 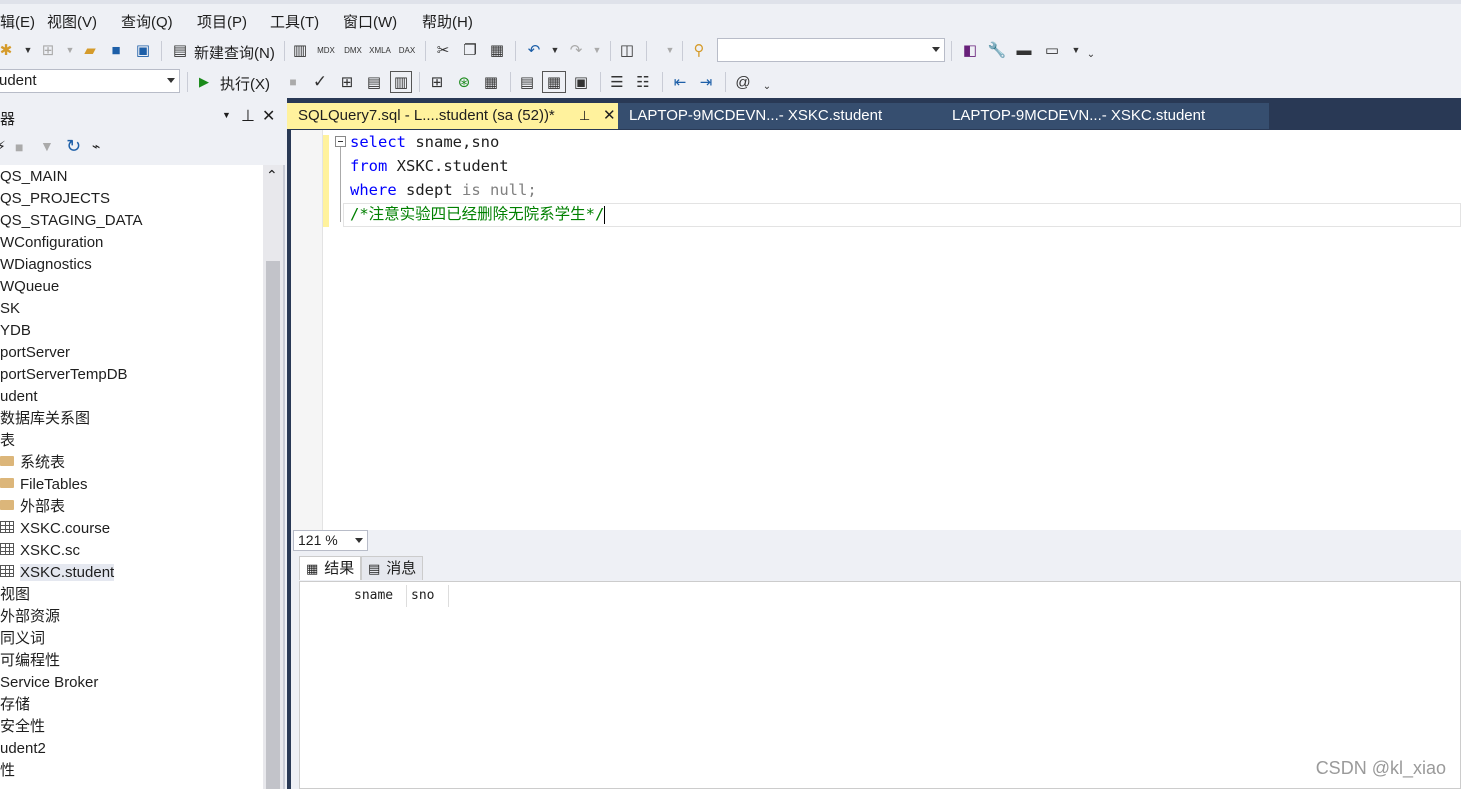 I want to click on tree-item: 系统表, so click(x=32, y=463).